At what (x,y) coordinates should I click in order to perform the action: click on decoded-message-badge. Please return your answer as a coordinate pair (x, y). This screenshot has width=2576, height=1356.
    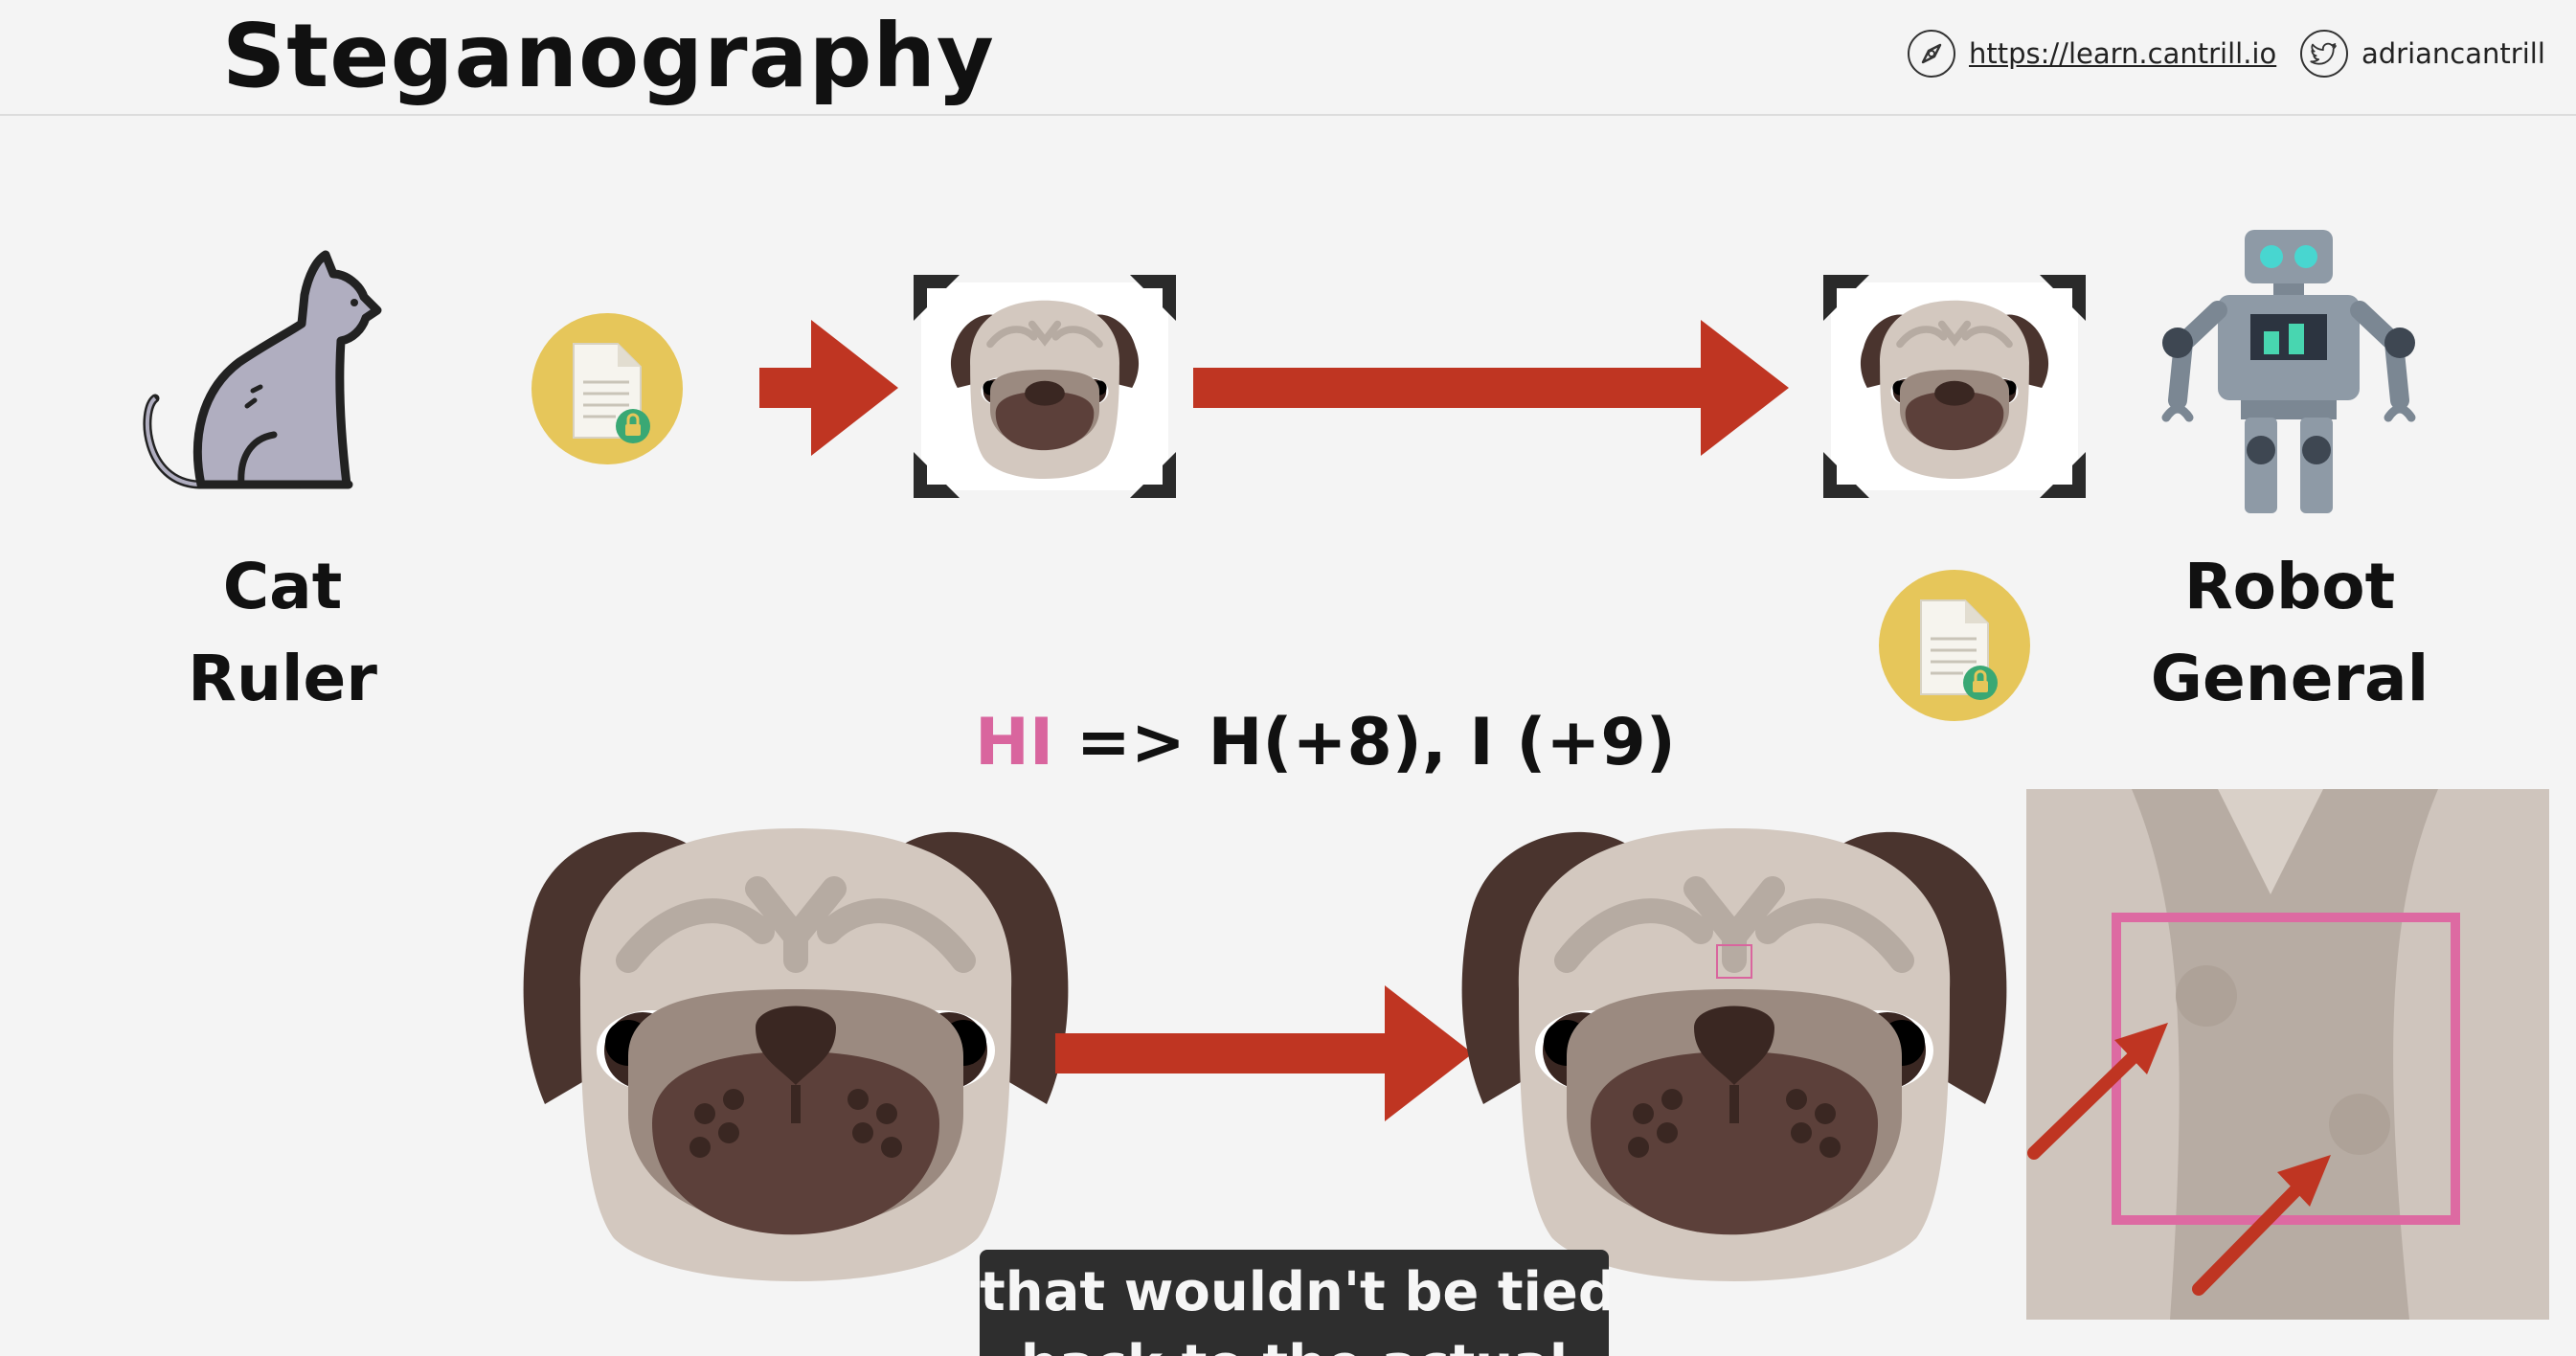
    Looking at the image, I should click on (1954, 645).